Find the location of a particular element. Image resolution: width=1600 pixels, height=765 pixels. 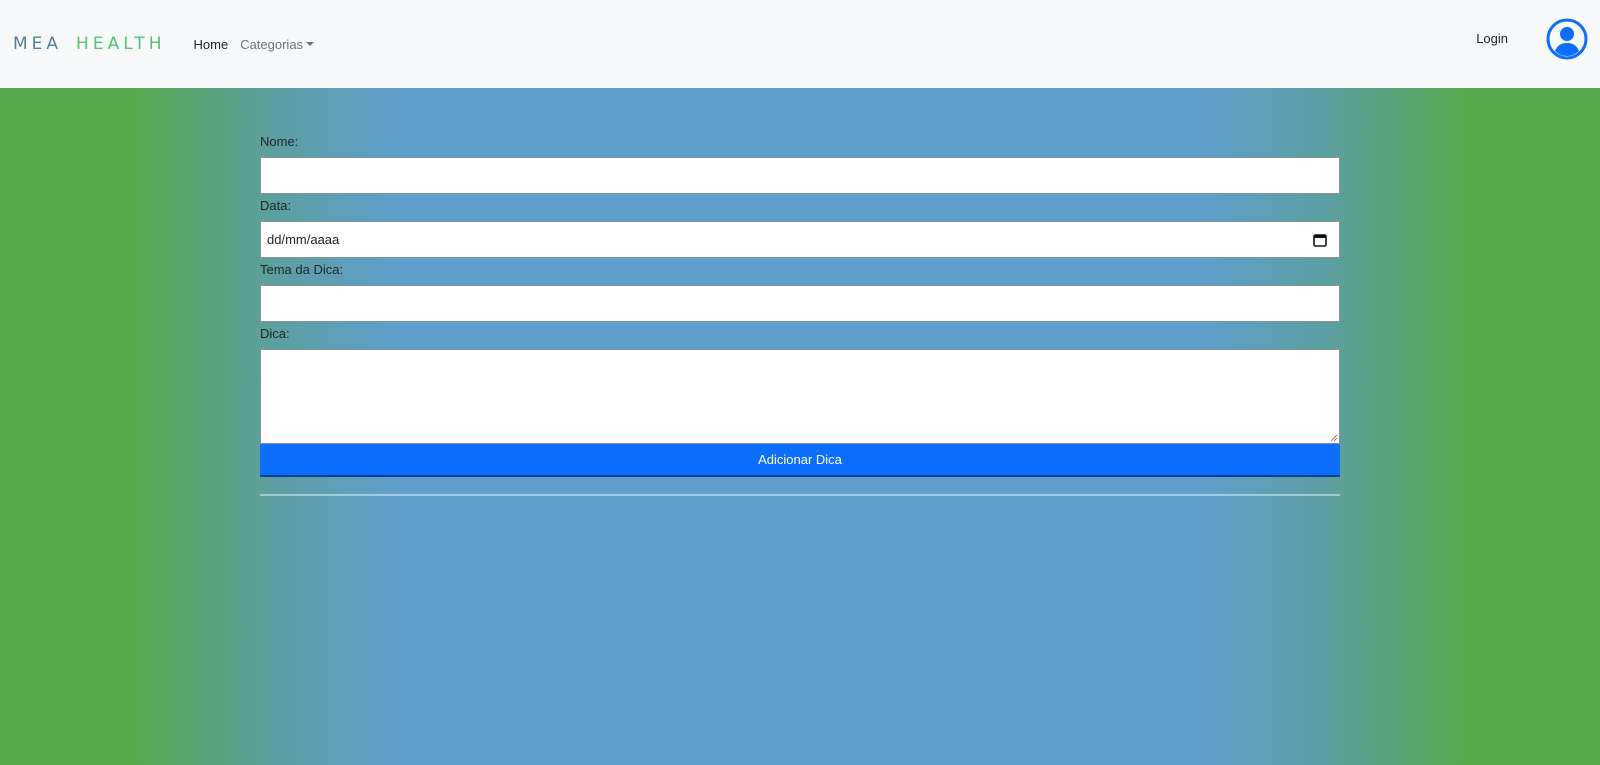

theme-label: Tema da Dica: is located at coordinates (302, 269).